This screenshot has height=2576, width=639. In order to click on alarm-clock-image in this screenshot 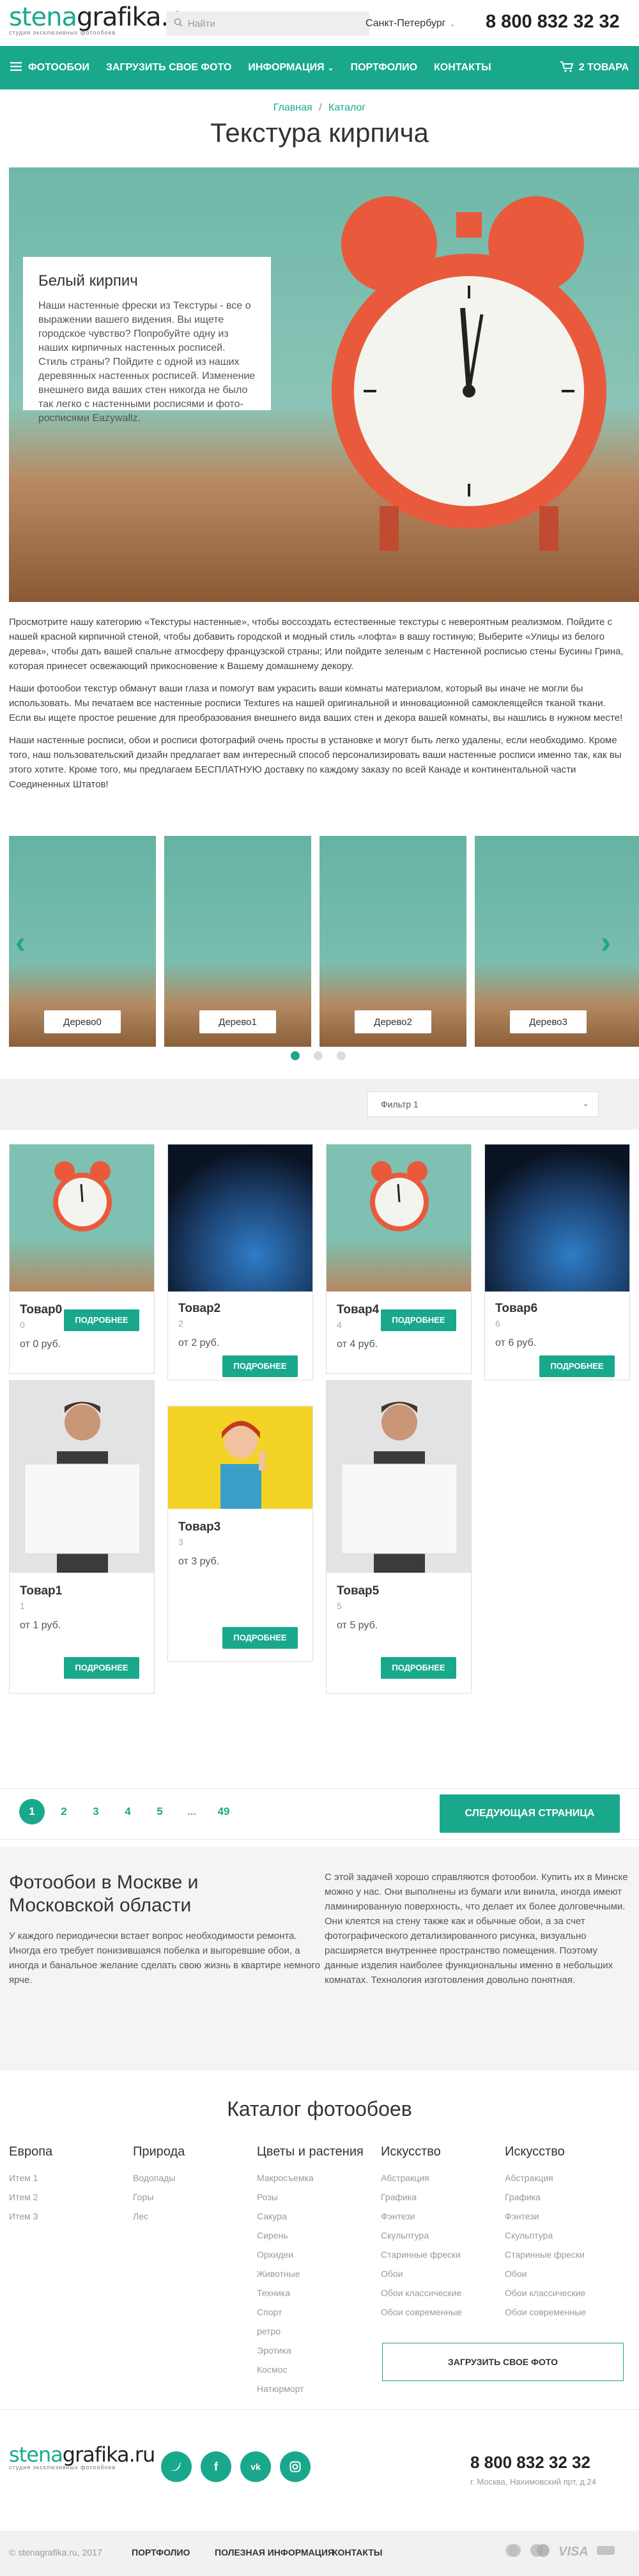, I will do `click(469, 373)`.